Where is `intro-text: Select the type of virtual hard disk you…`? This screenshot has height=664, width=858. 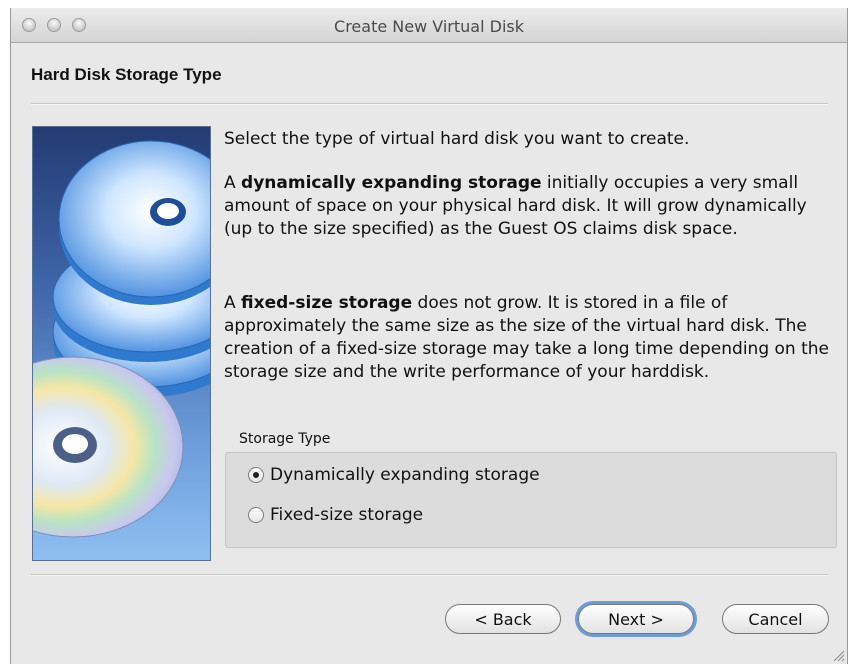 intro-text: Select the type of virtual hard disk you… is located at coordinates (457, 139).